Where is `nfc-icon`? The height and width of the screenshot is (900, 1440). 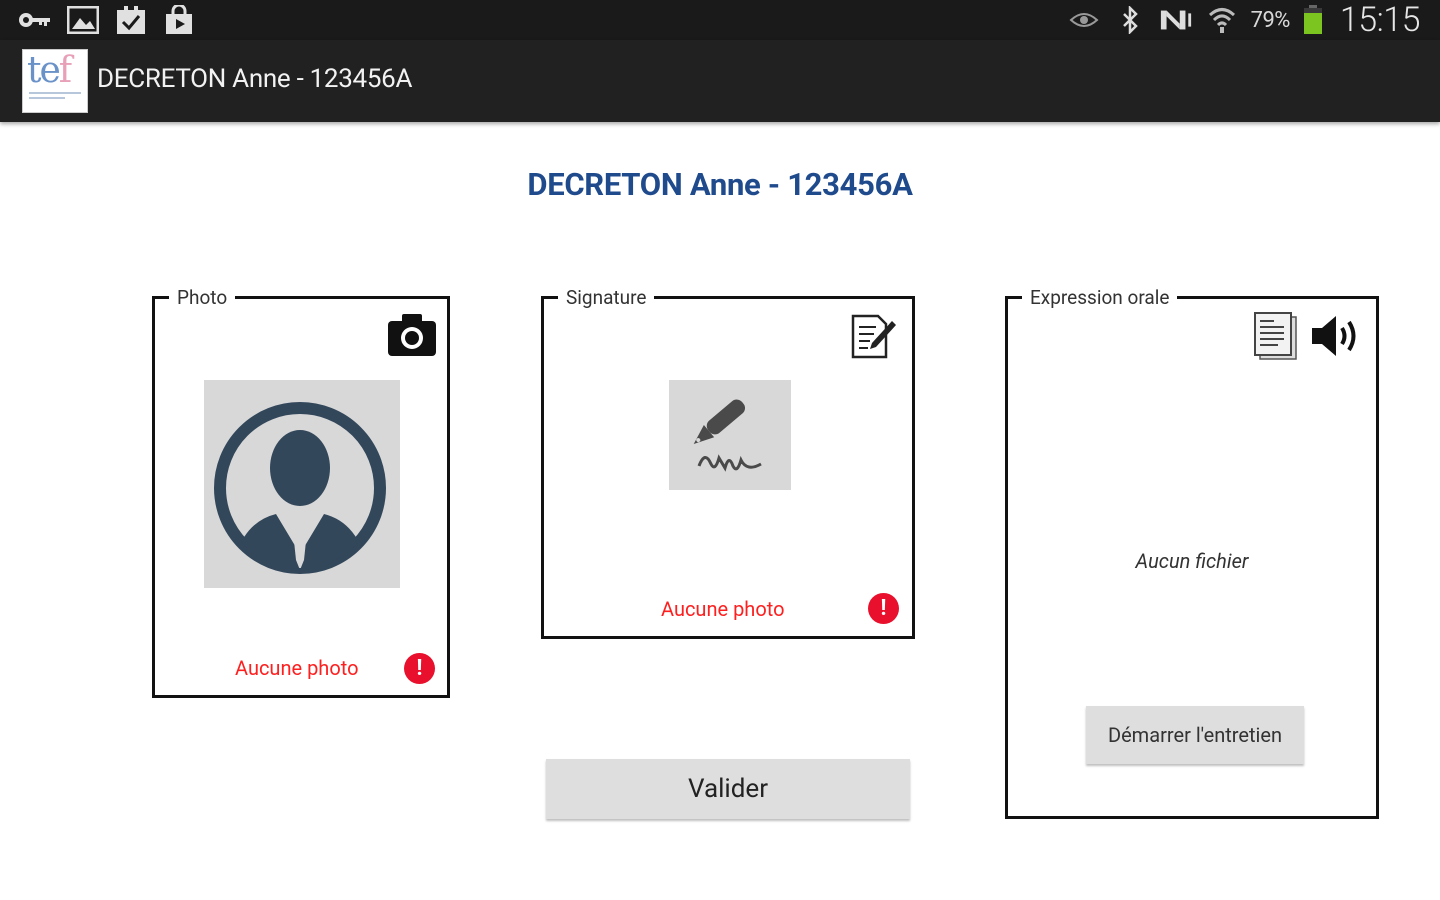 nfc-icon is located at coordinates (1176, 20).